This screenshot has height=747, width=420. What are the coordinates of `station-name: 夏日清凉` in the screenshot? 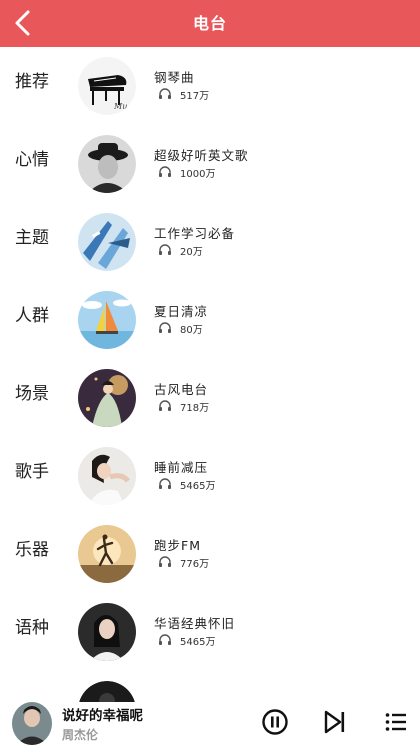 It's located at (181, 311).